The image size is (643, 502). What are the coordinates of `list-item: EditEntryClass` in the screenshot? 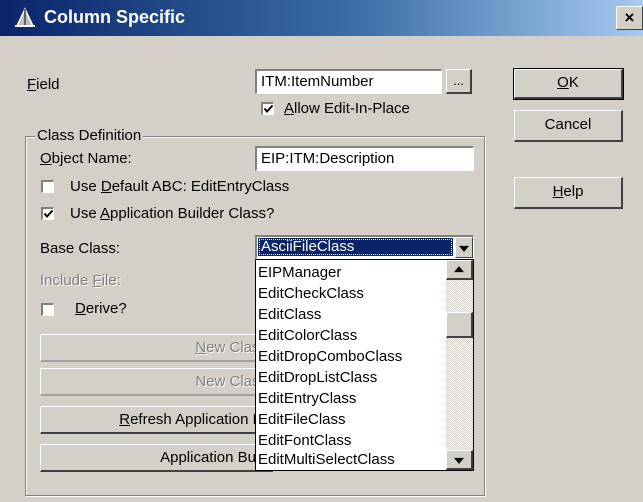 It's located at (307, 398).